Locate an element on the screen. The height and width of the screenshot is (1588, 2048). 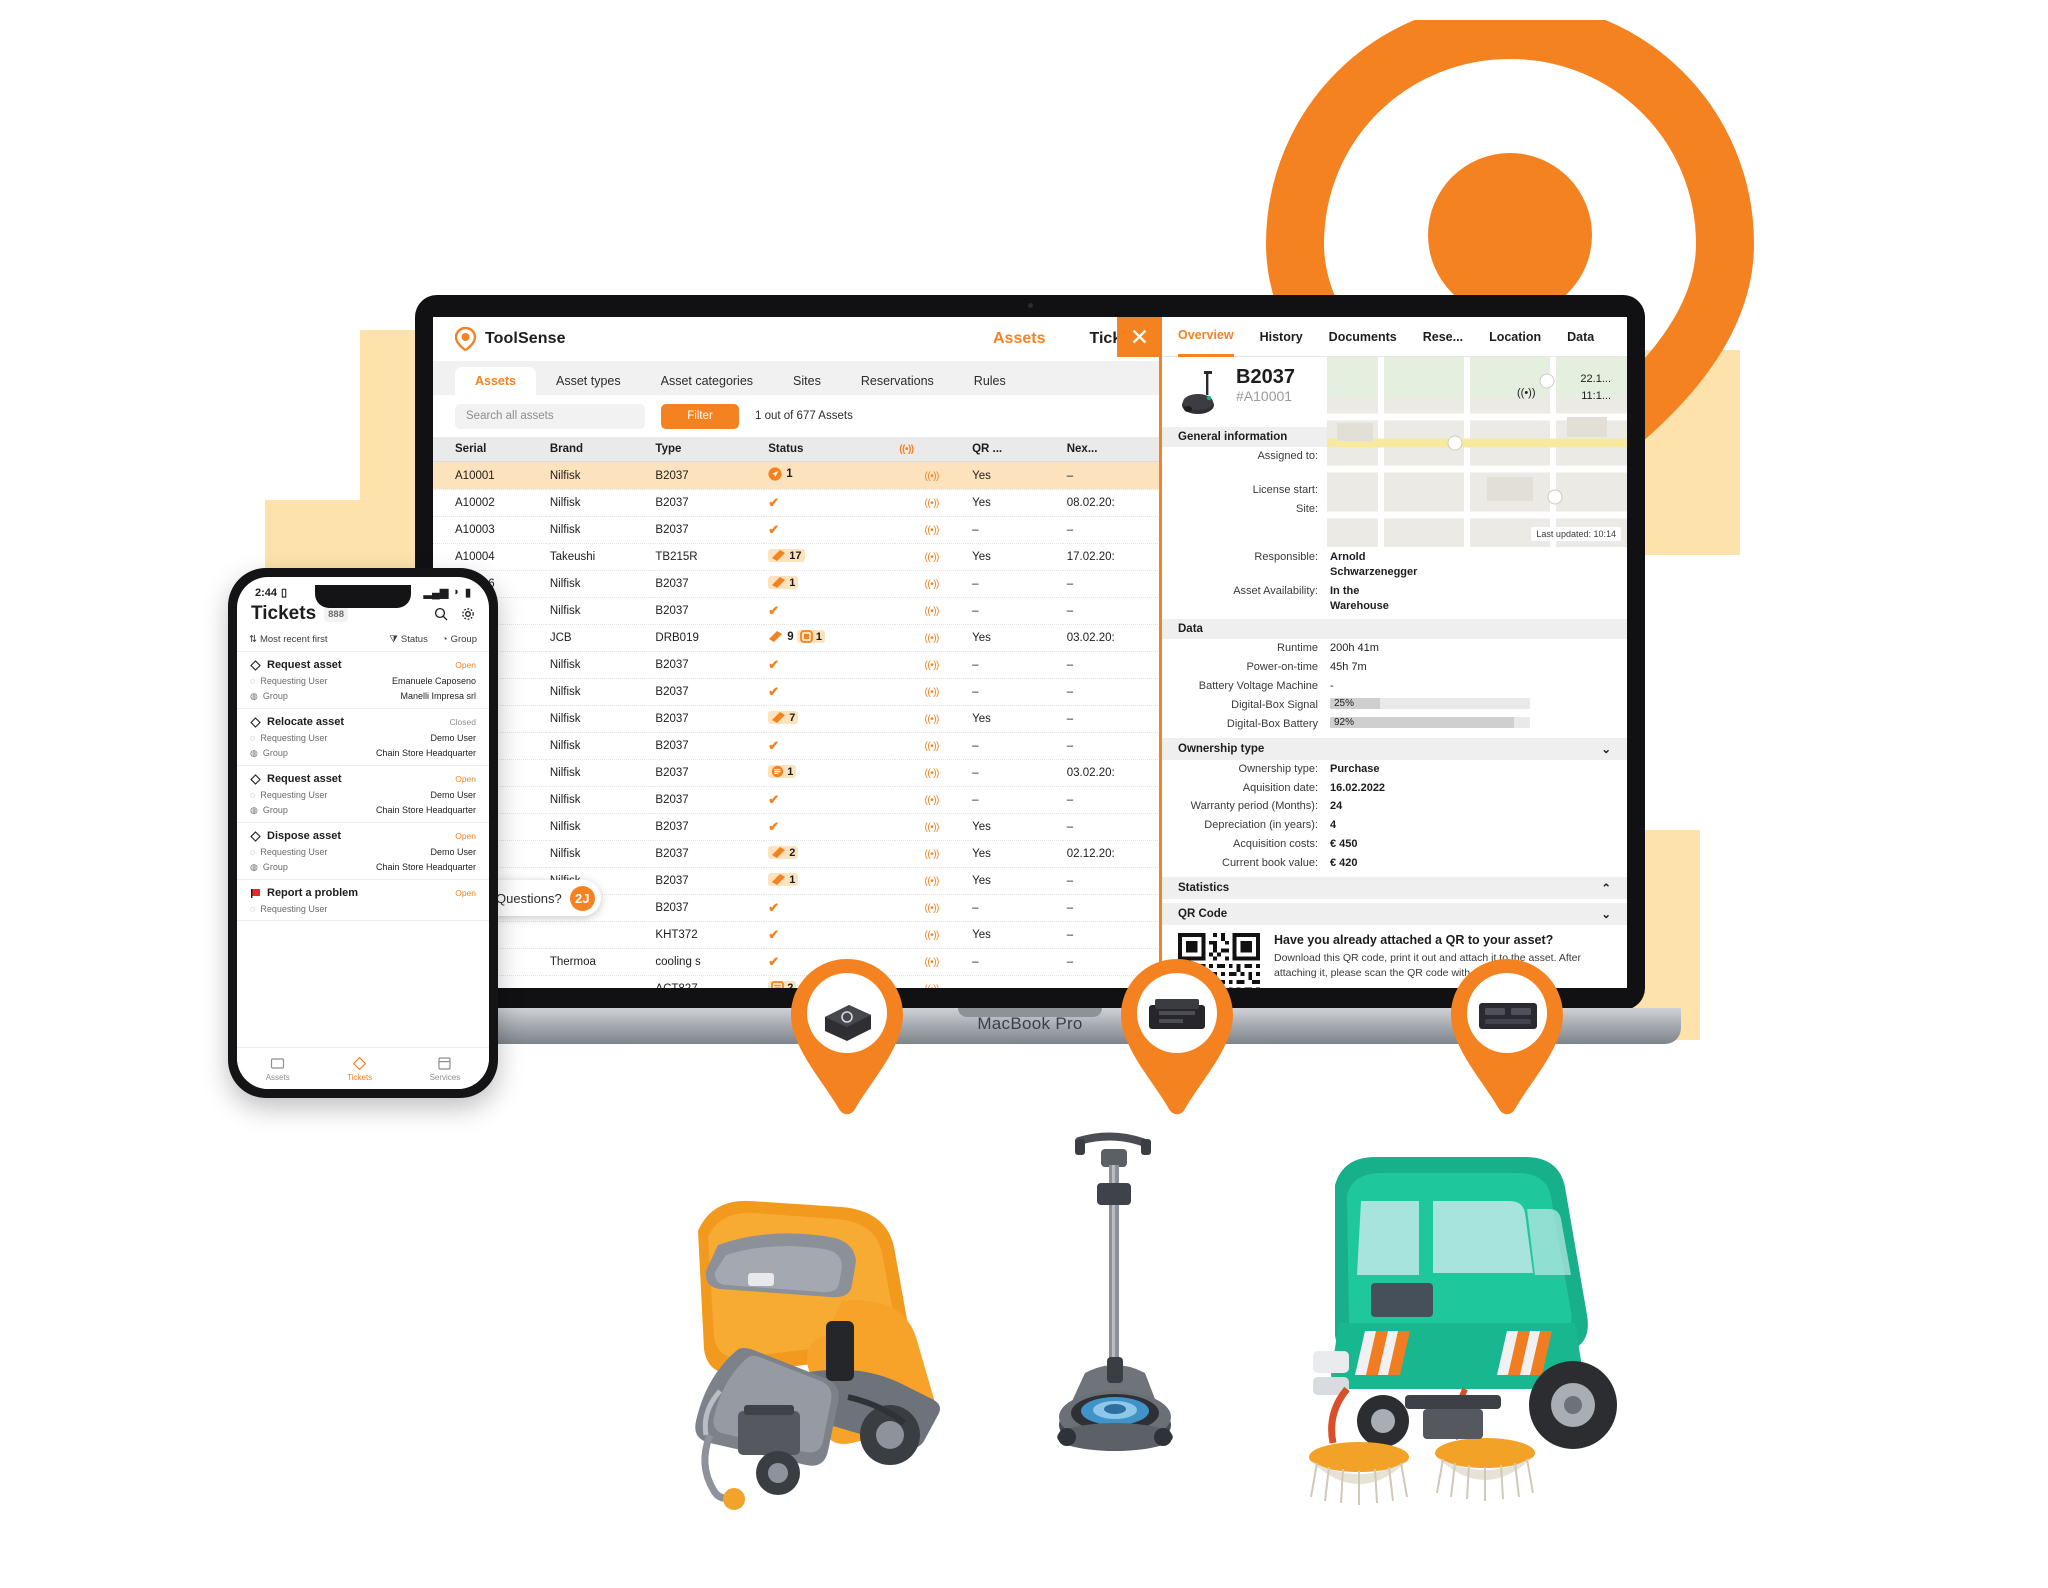
ownership-label: Warranty period (Months): is located at coordinates (1254, 806).